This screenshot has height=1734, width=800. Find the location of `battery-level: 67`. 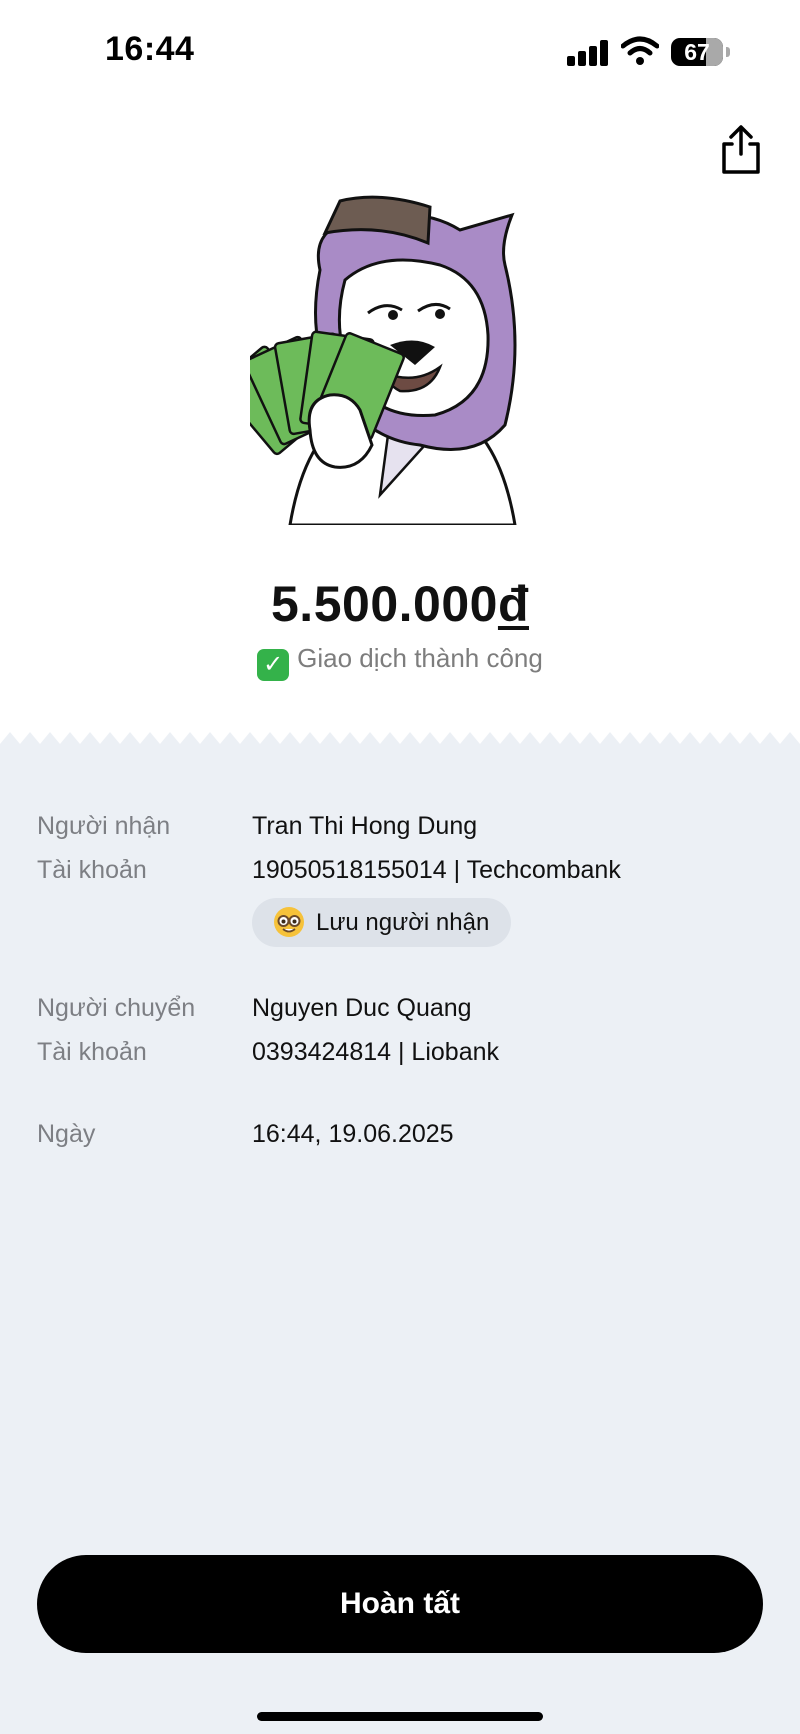

battery-level: 67 is located at coordinates (697, 52).